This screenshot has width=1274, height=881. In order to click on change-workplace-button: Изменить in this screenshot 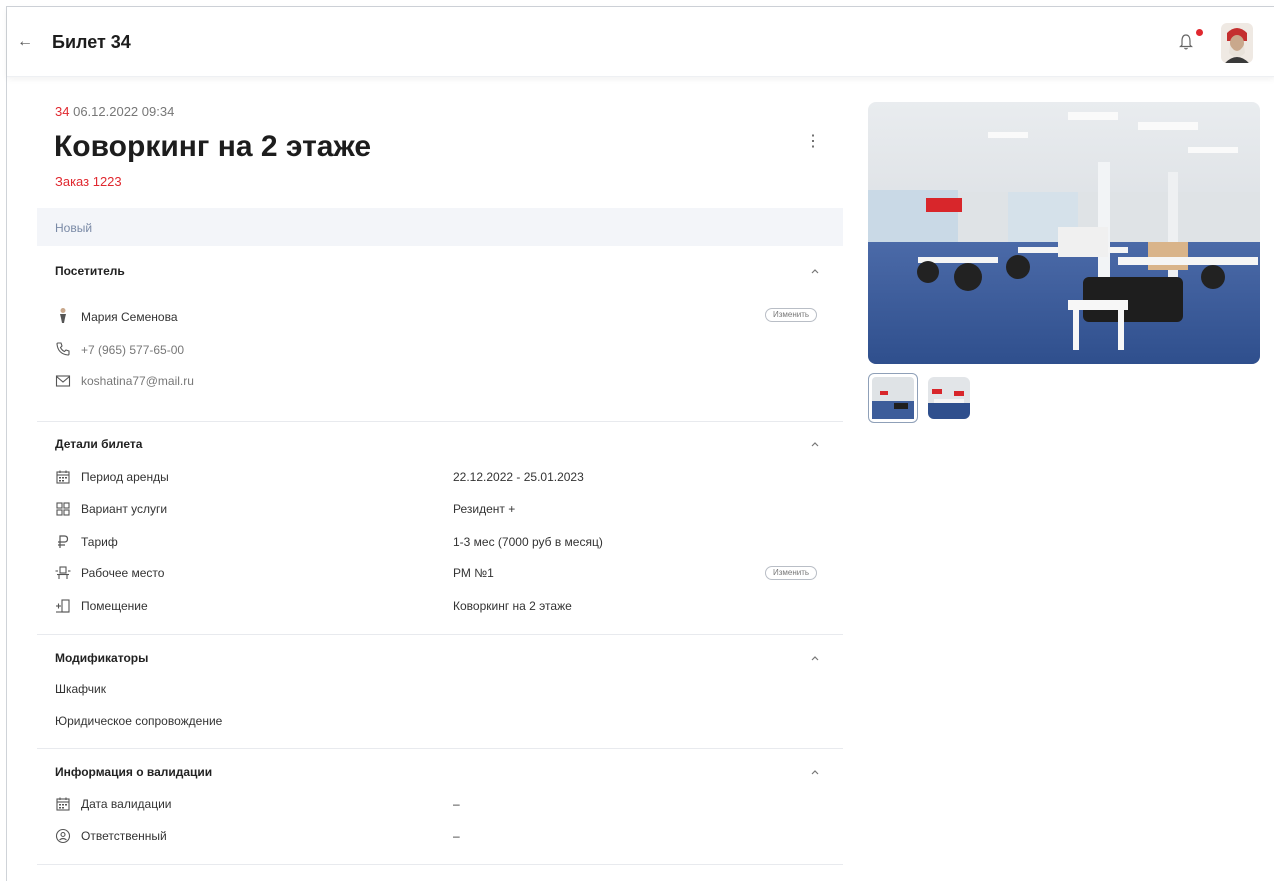, I will do `click(791, 573)`.